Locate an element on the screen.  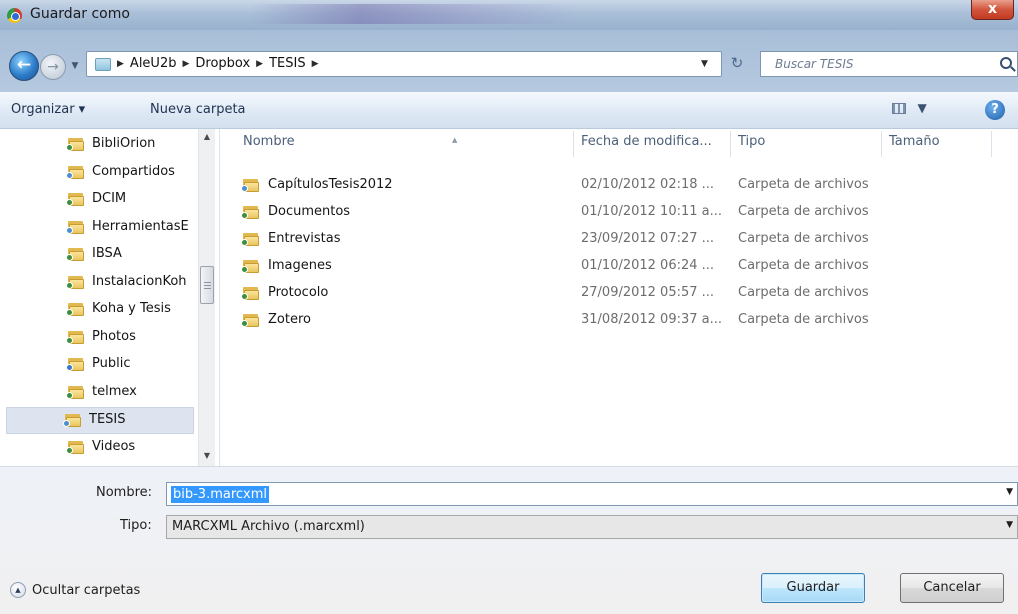
column-header-type: Tipo is located at coordinates (751, 149).